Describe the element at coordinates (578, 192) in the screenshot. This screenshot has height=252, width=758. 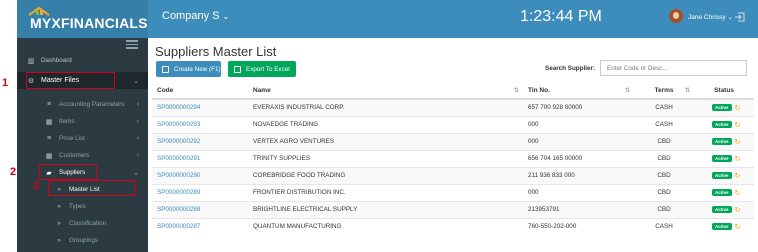
I see `tin-cell: 000` at that location.